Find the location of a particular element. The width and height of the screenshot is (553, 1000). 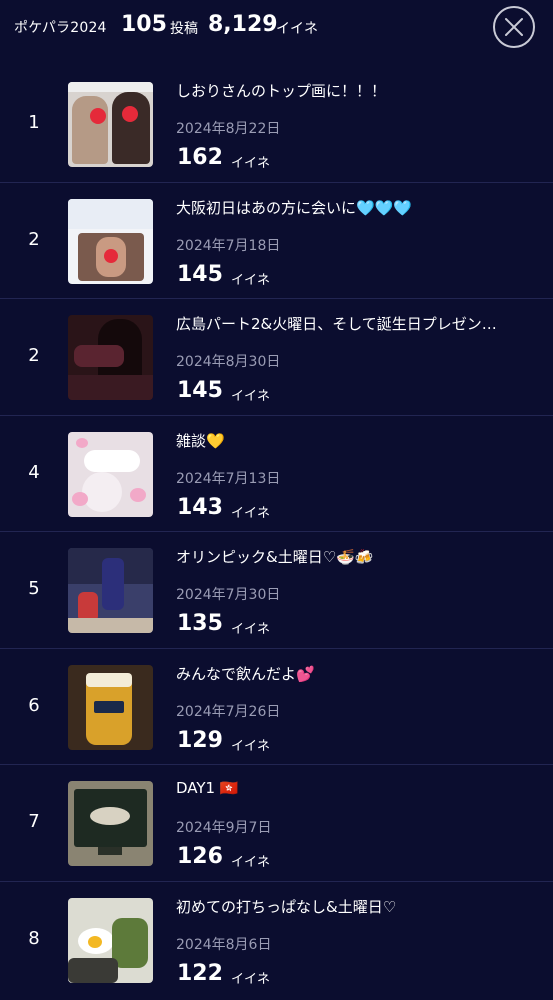

ranking-item: 5 オリンピック&土曜日♡🍜🍻 2024年7月30日 135 イイネ is located at coordinates (276, 590).